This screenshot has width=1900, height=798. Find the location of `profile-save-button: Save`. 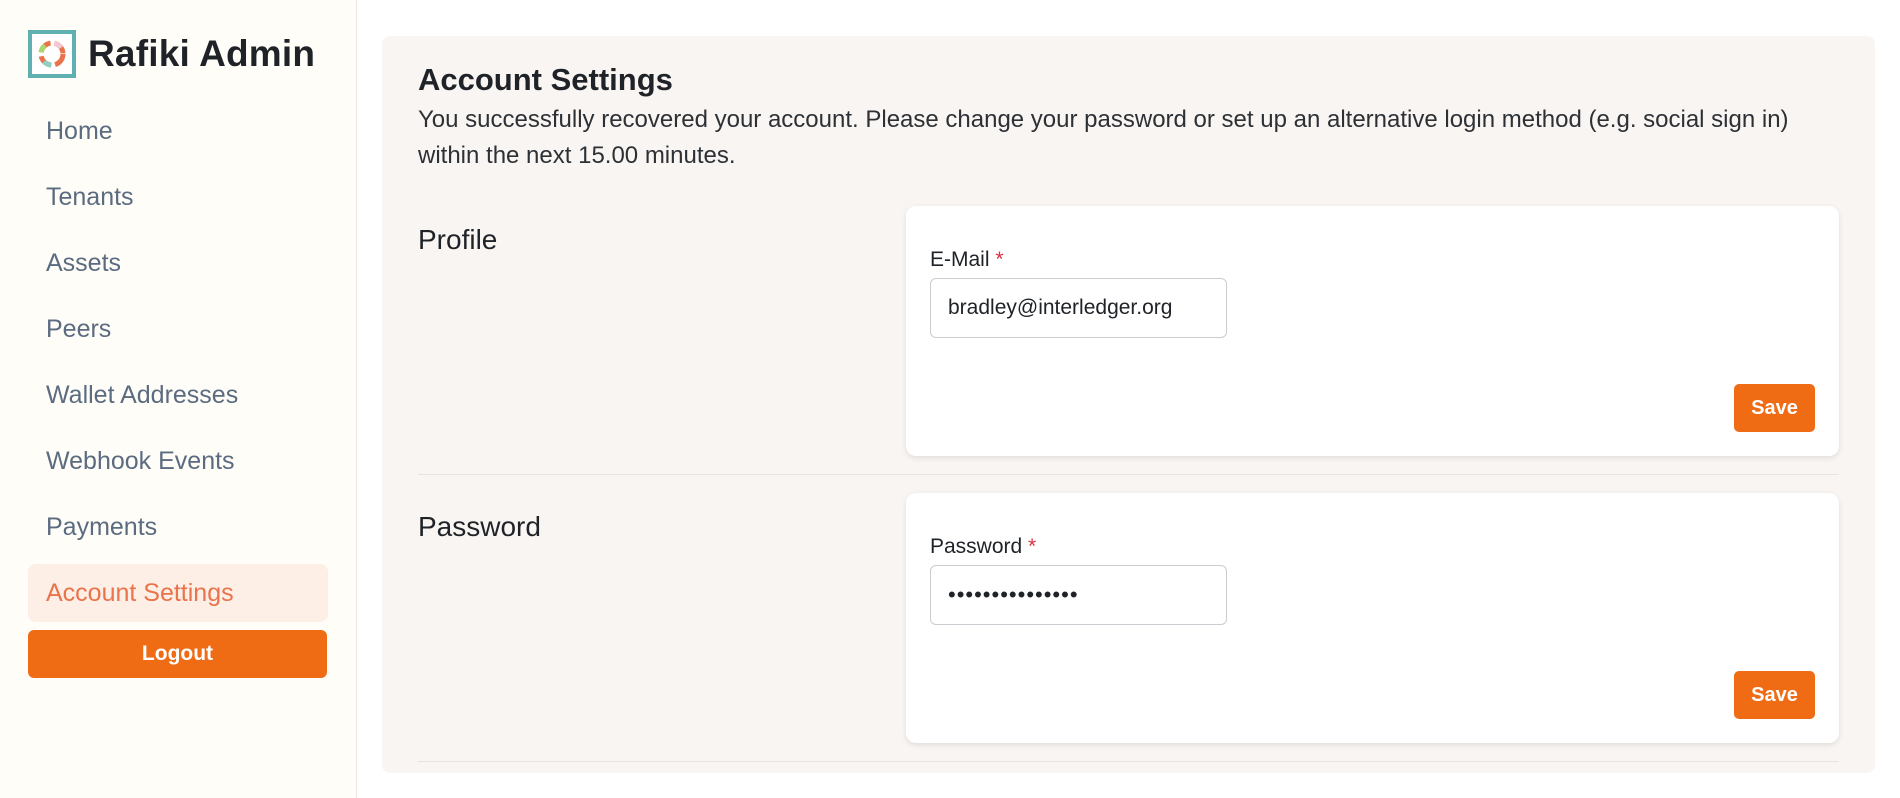

profile-save-button: Save is located at coordinates (1774, 408).